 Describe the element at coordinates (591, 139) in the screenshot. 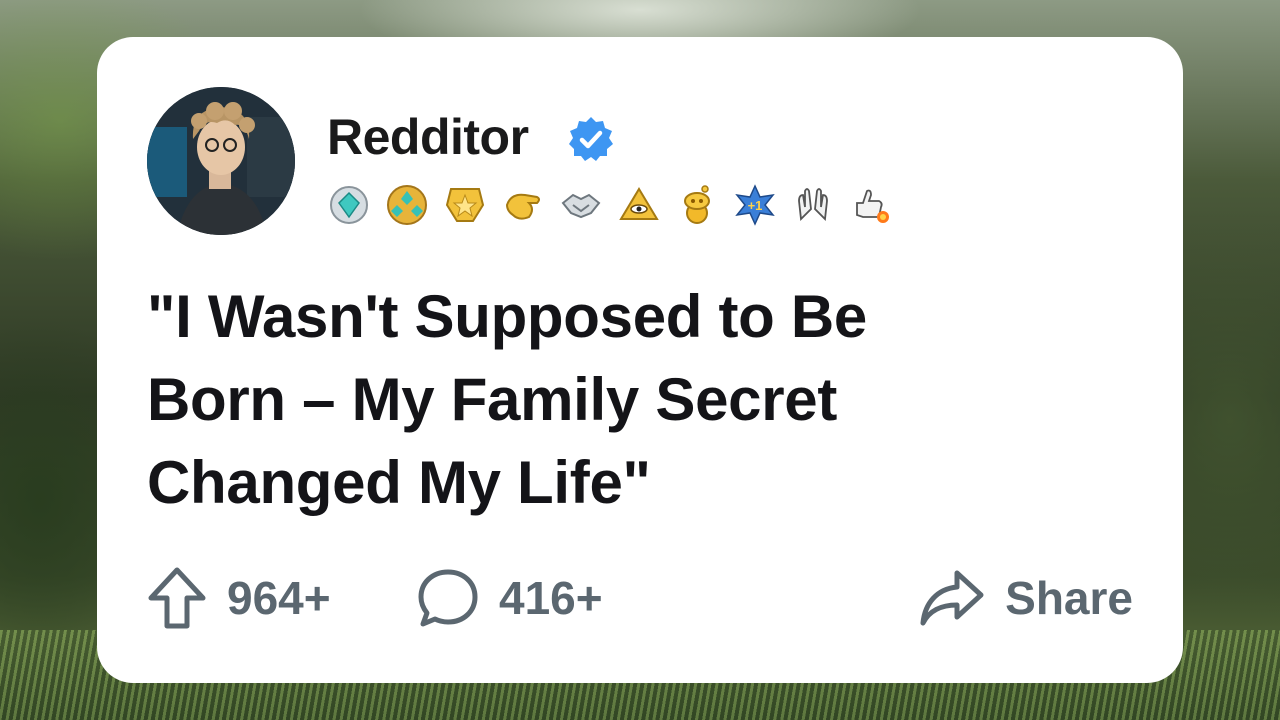

I see `verified-badge-icon` at that location.